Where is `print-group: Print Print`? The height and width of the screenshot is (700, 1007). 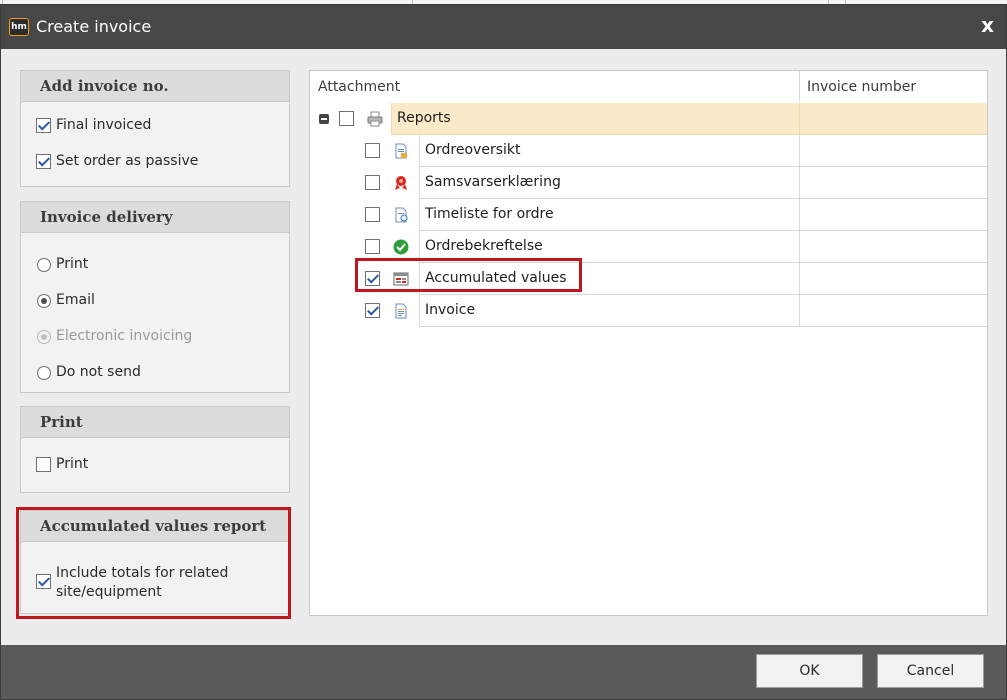
print-group: Print Print is located at coordinates (155, 449).